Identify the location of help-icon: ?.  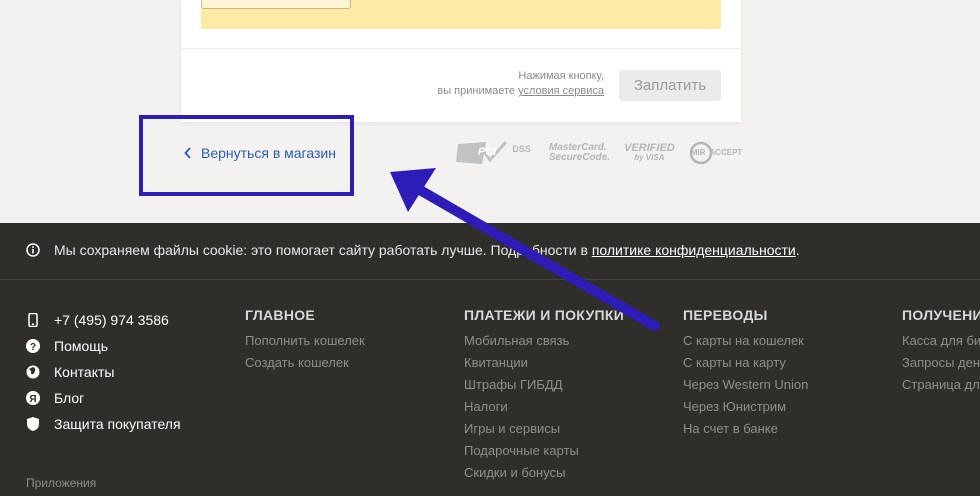
(33, 346).